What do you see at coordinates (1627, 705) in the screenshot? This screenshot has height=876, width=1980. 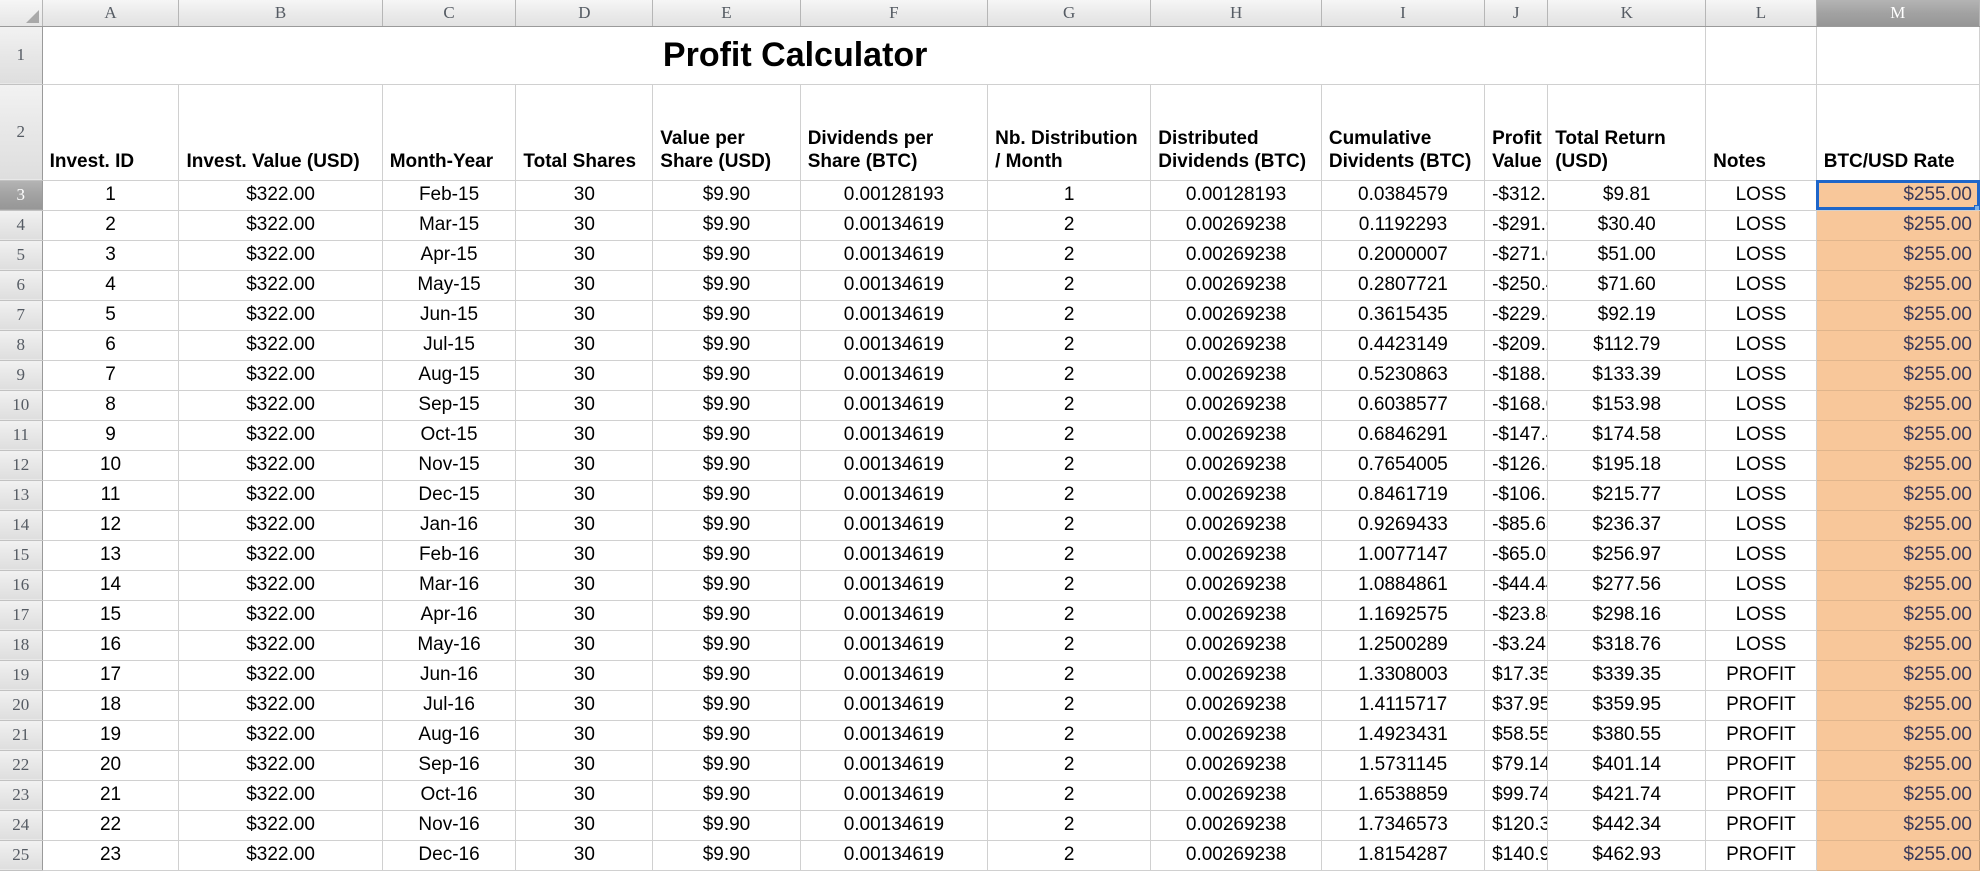 I see `cell-total_return: $359.95` at bounding box center [1627, 705].